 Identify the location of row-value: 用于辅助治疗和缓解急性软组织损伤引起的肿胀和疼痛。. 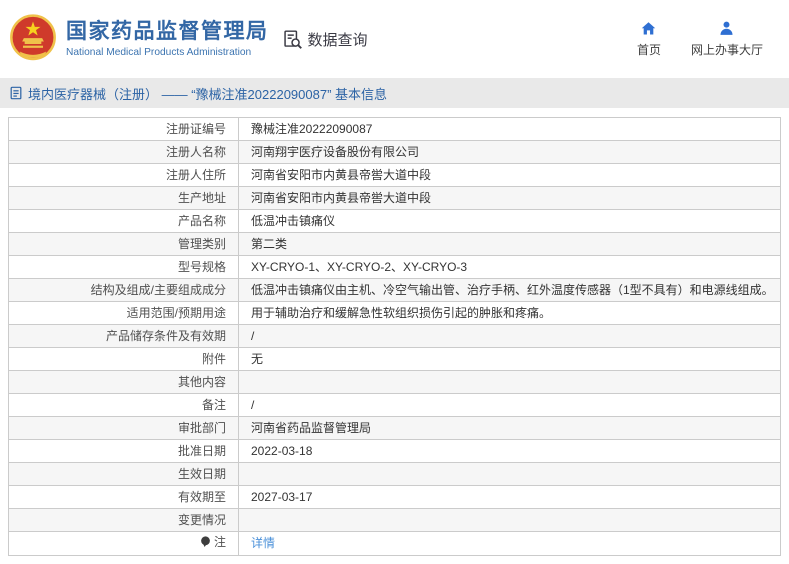
(509, 313).